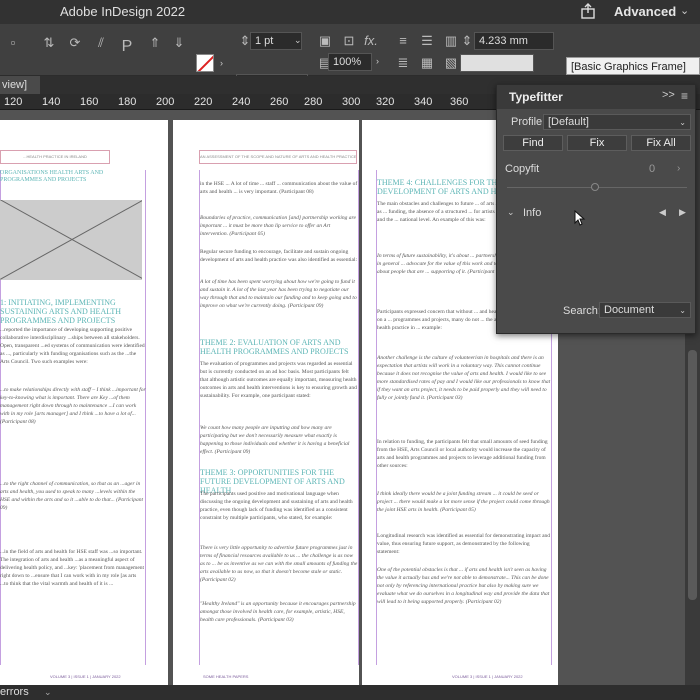  I want to click on collapse-icon: >>, so click(668, 95).